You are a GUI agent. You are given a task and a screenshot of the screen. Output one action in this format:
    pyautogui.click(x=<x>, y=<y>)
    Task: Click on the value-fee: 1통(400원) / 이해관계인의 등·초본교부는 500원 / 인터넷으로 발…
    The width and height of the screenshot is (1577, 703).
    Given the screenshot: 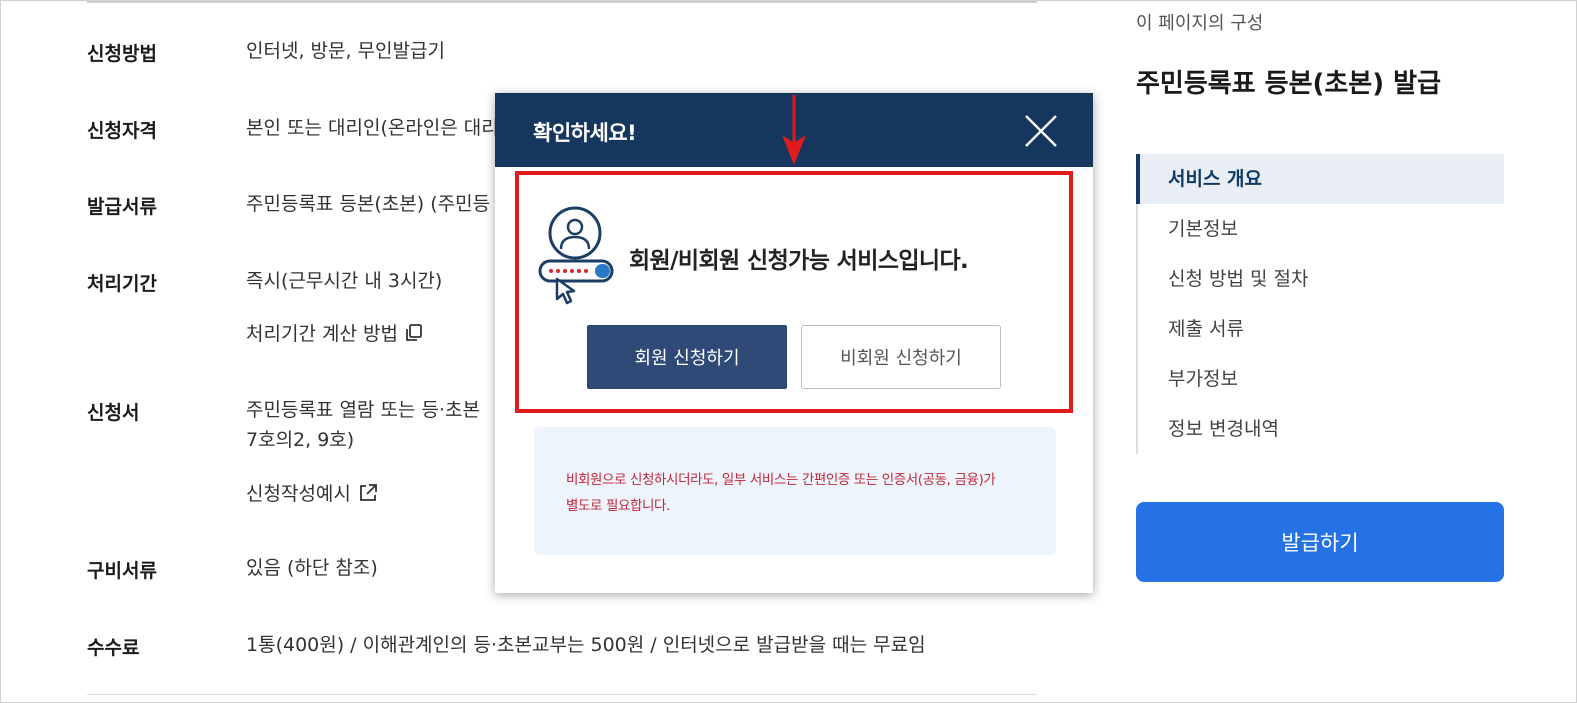 What is the action you would take?
    pyautogui.click(x=586, y=645)
    